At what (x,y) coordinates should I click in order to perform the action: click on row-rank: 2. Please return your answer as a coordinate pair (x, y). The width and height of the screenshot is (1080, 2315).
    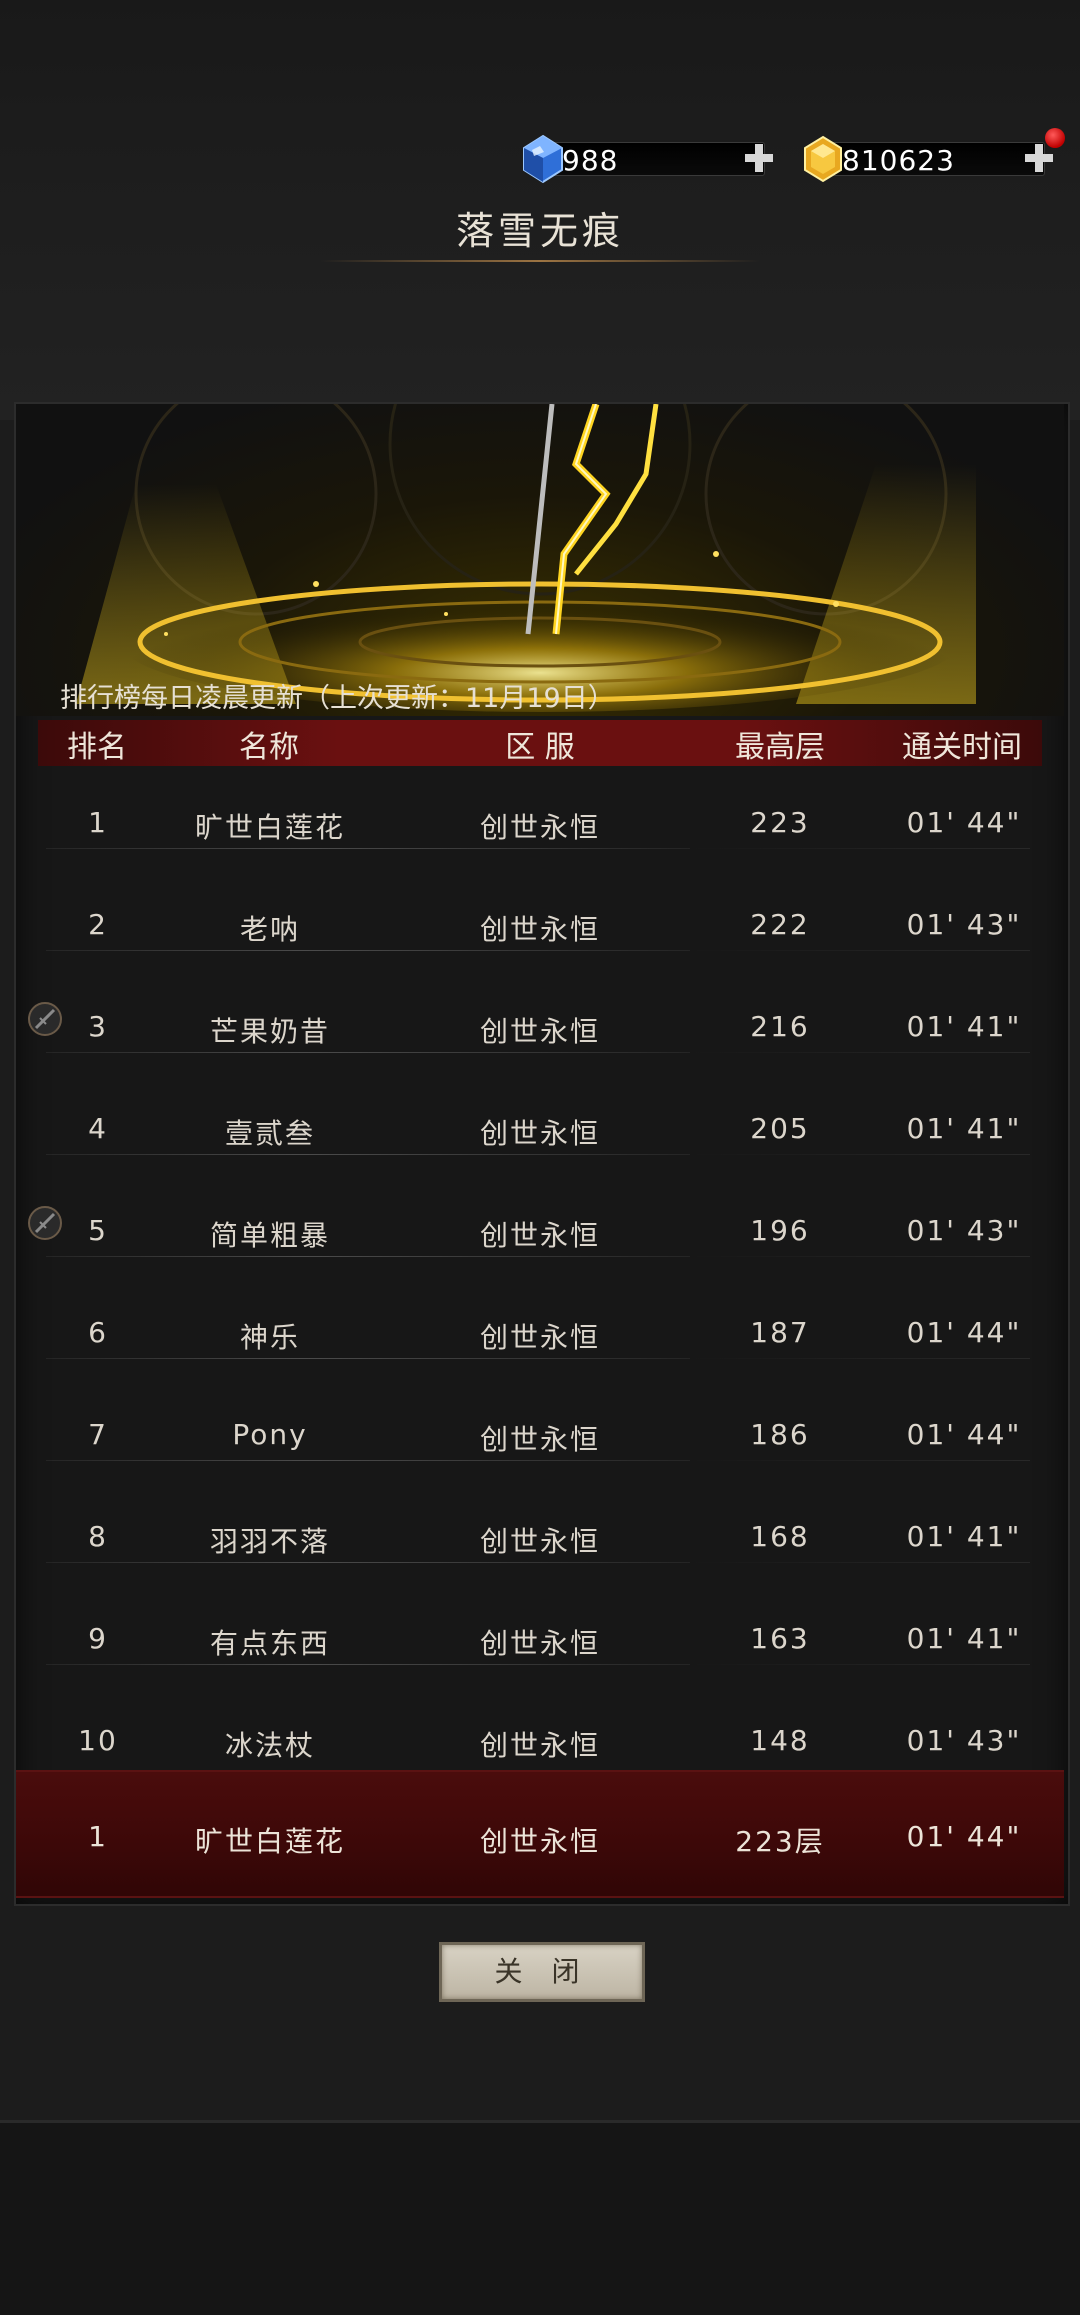
    Looking at the image, I should click on (98, 924).